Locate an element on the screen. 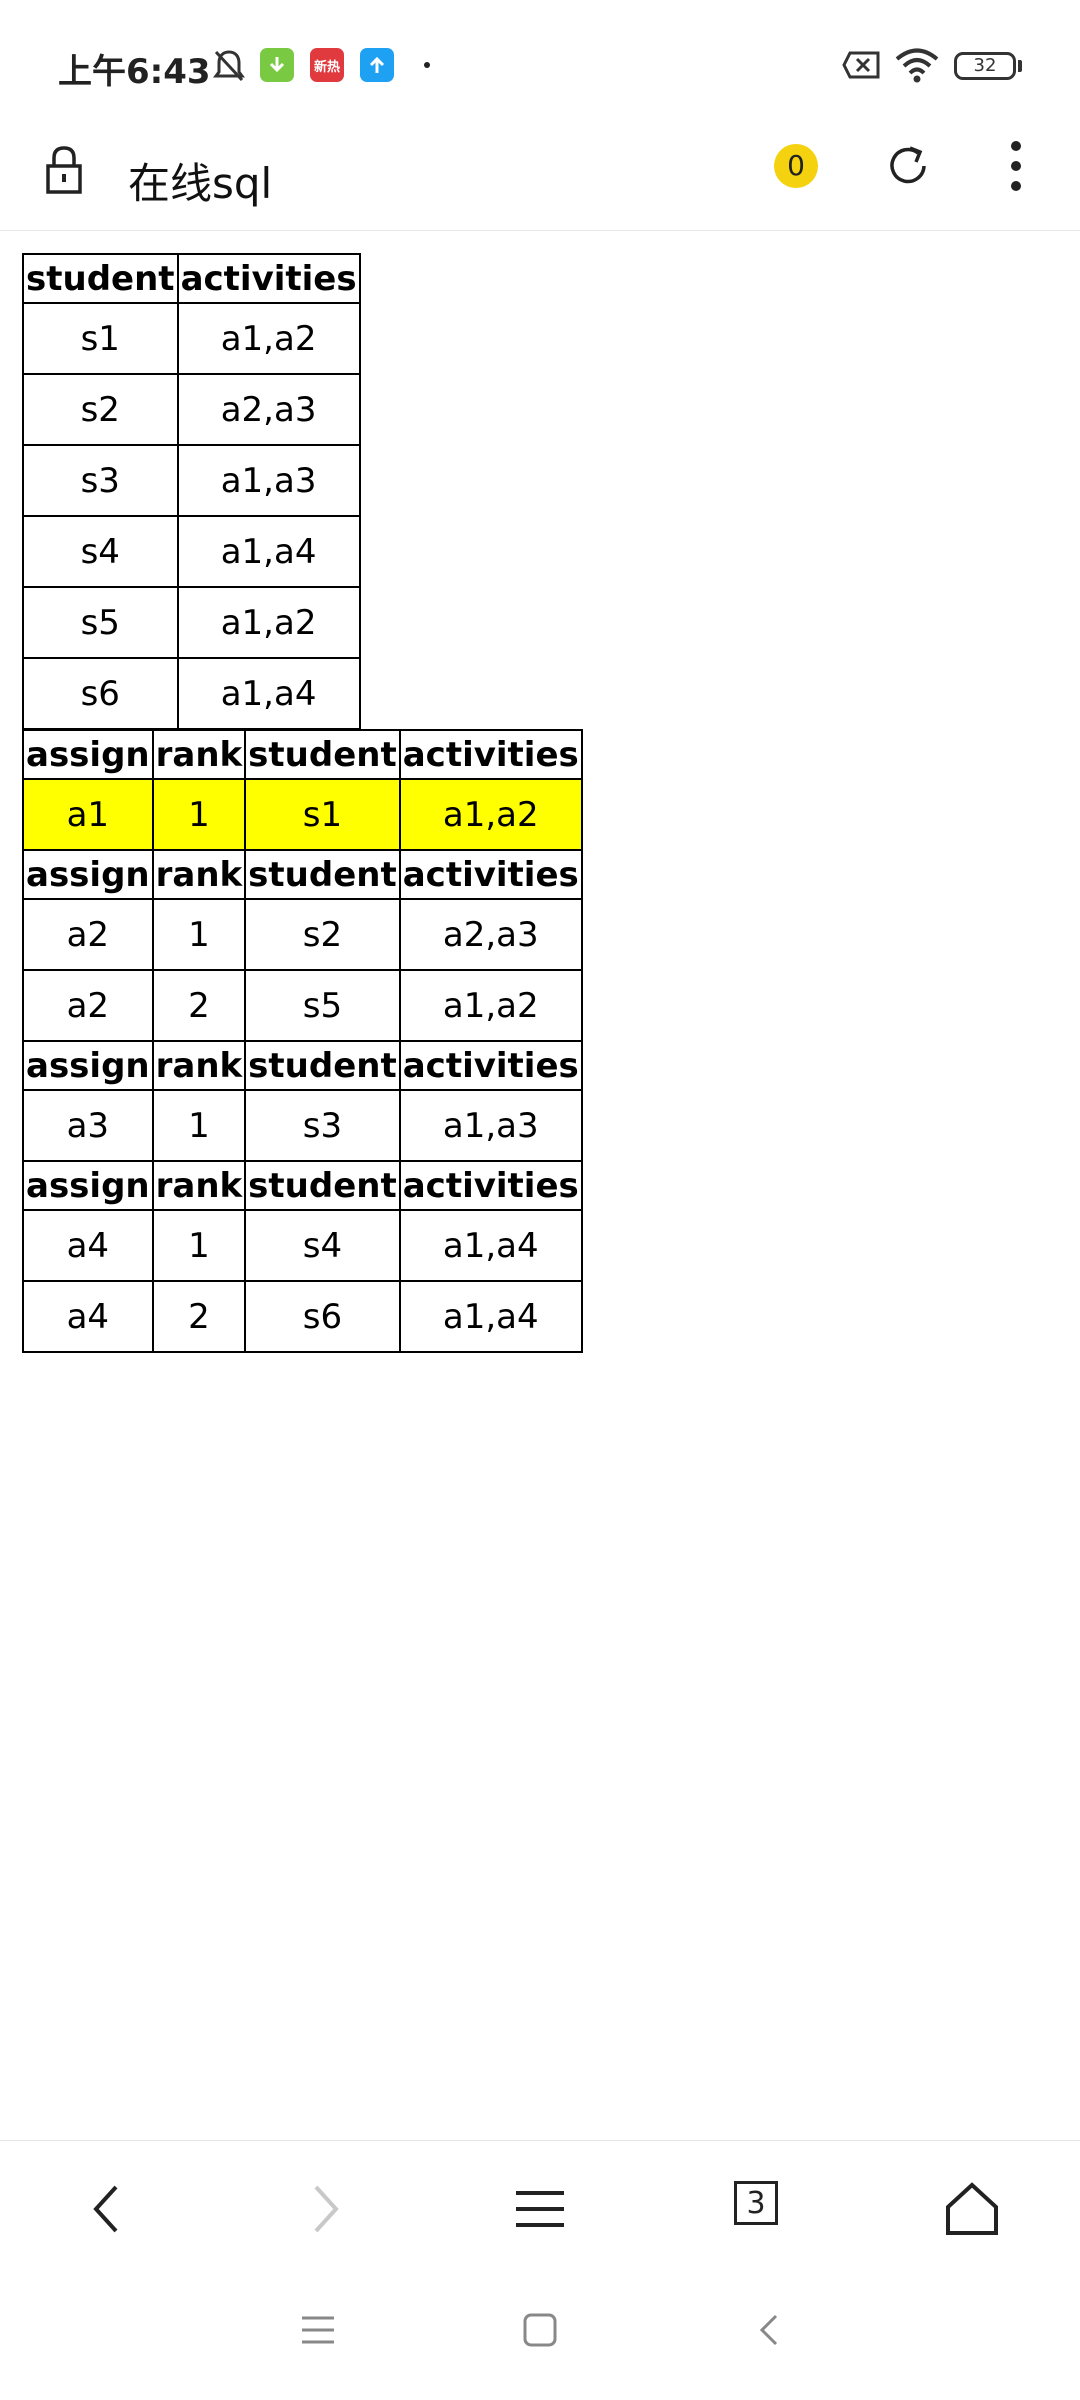  table-row: s3 a1,a3 is located at coordinates (191, 480).